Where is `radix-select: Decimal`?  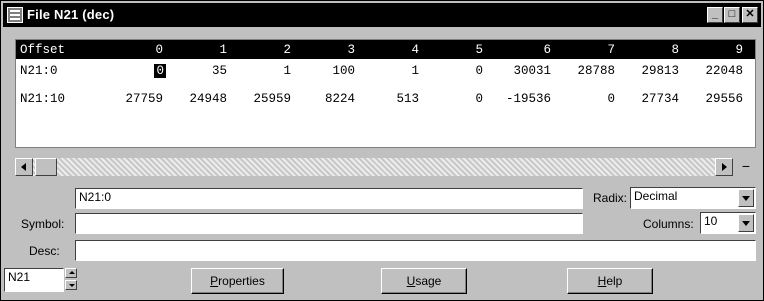
radix-select: Decimal is located at coordinates (693, 198).